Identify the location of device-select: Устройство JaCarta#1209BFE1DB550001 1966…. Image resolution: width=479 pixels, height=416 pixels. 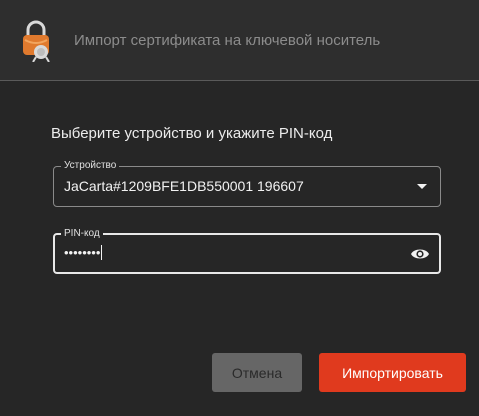
(247, 183).